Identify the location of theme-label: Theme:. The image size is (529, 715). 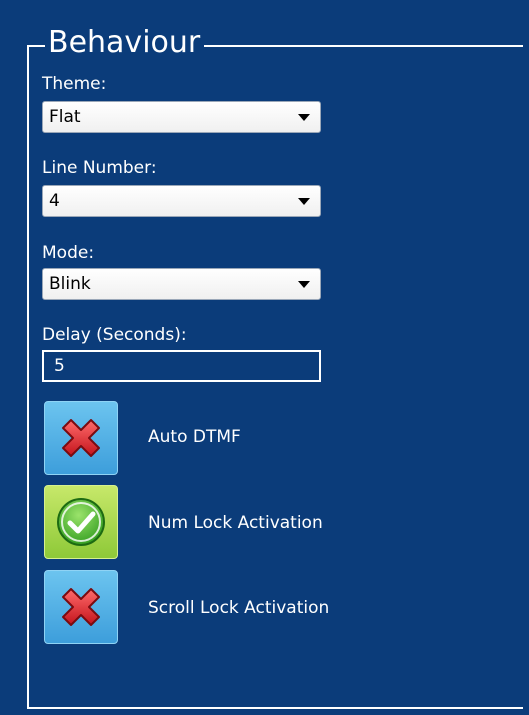
(74, 84).